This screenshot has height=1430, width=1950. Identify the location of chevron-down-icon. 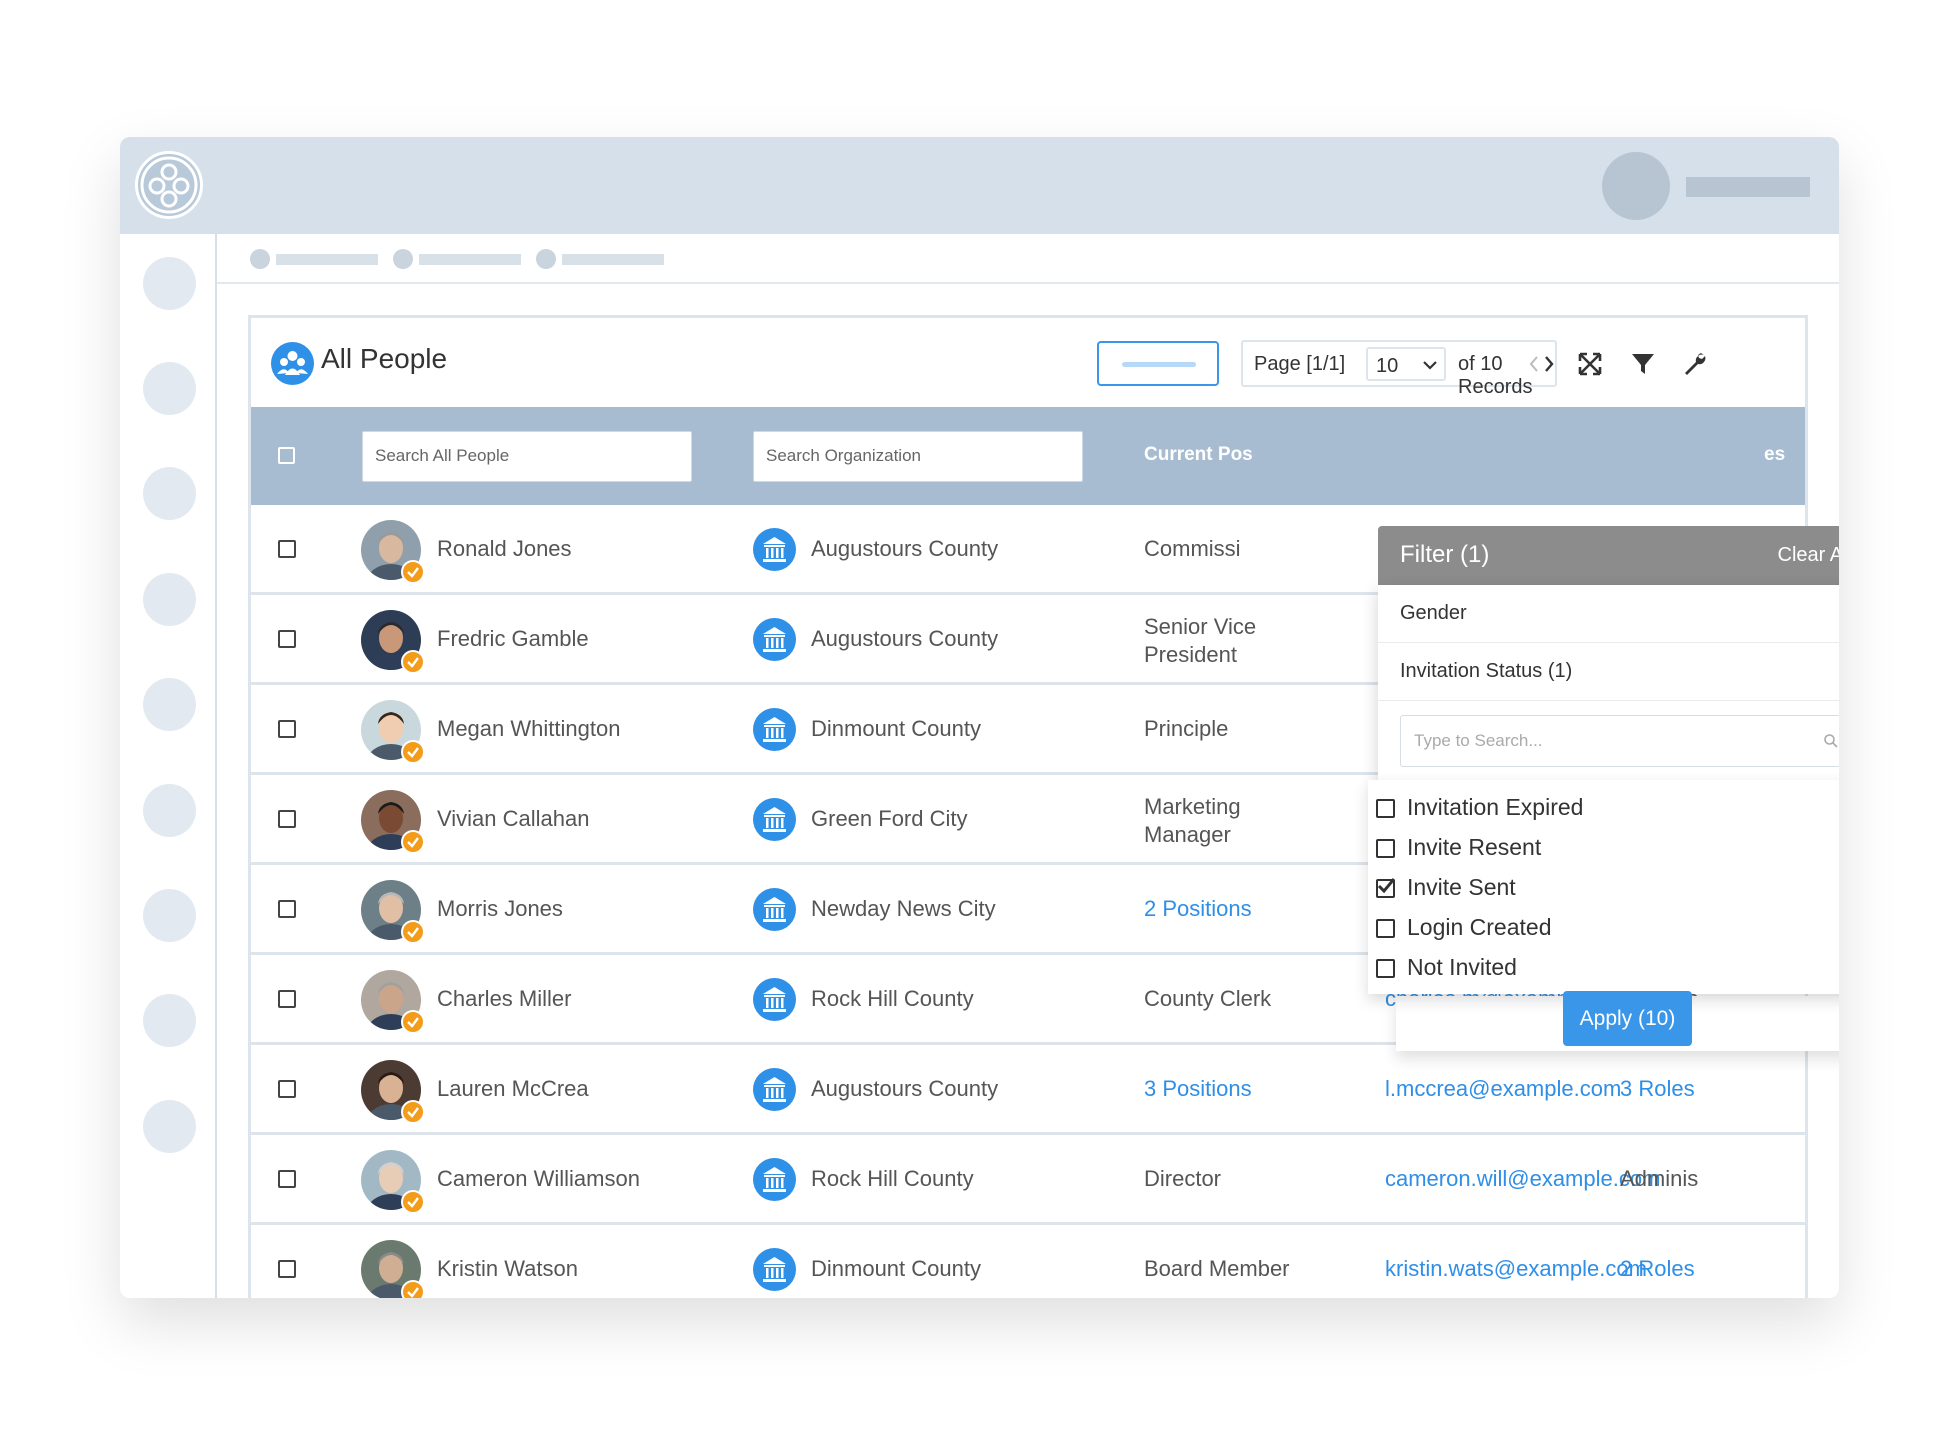
(1430, 365).